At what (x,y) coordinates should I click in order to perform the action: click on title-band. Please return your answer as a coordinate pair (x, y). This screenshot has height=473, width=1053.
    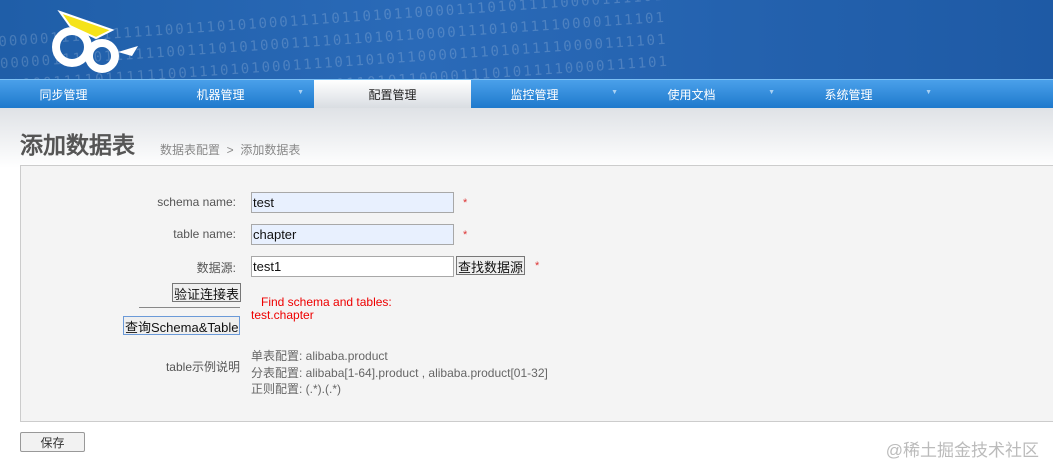
    Looking at the image, I should click on (526, 138).